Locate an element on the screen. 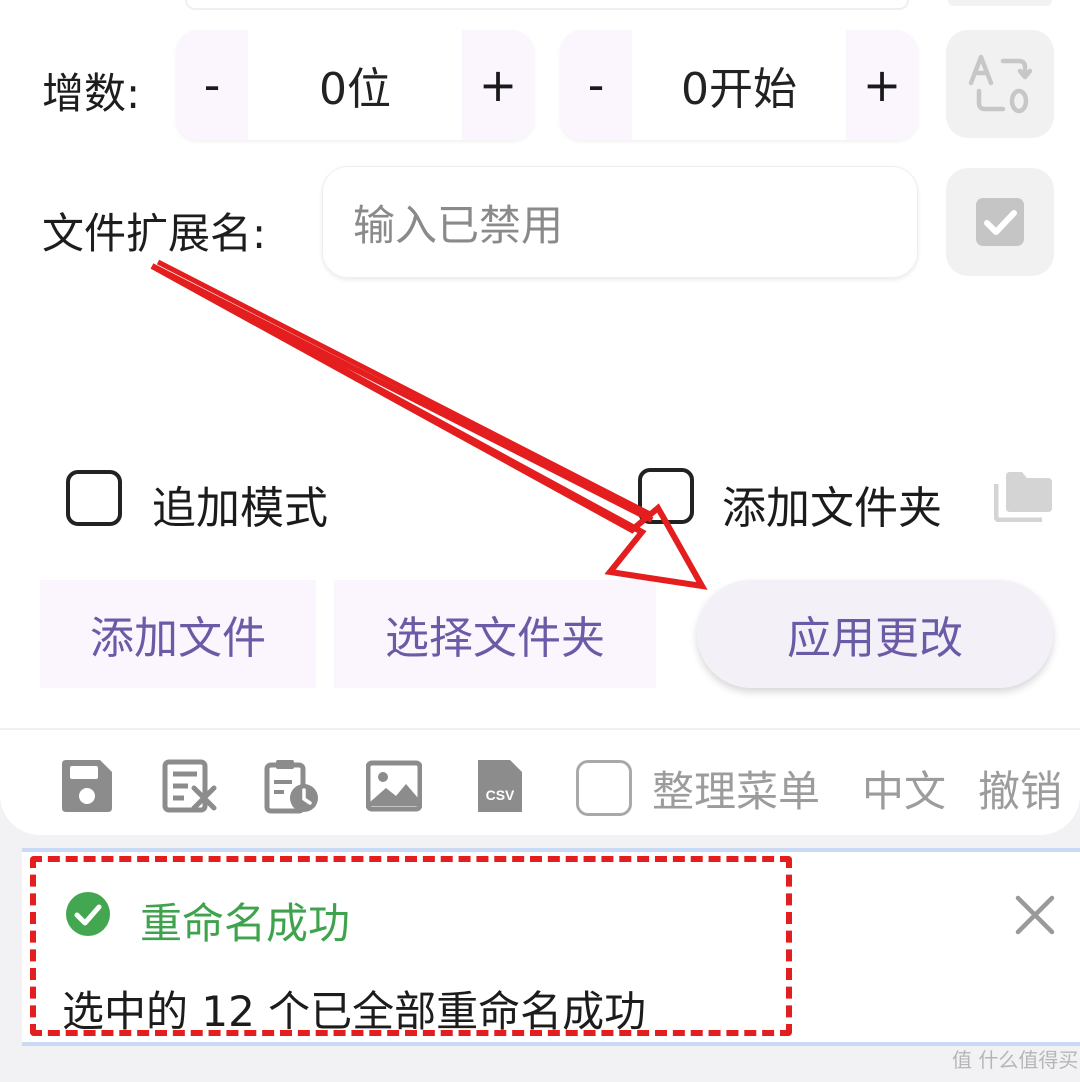  checkbox-checked-icon is located at coordinates (1000, 222).